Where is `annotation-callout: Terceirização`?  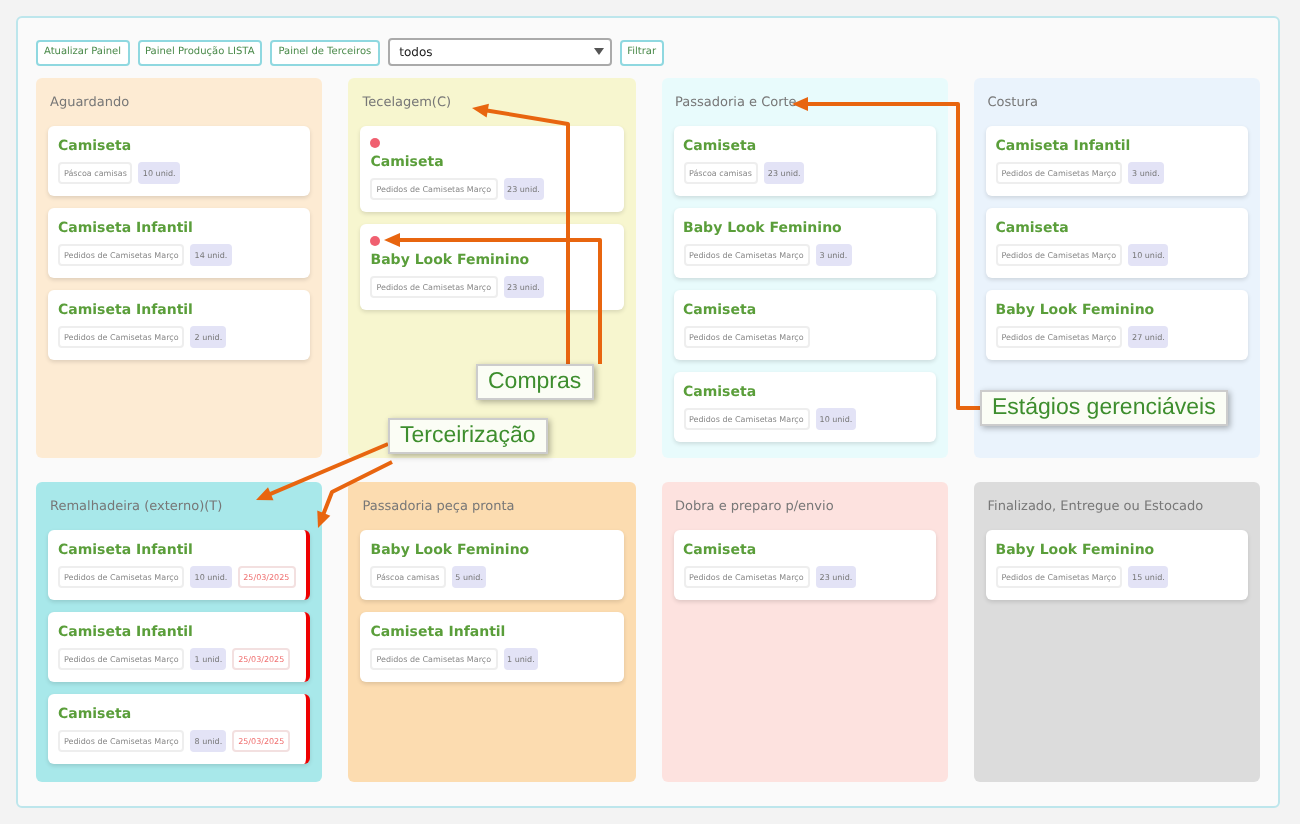 annotation-callout: Terceirização is located at coordinates (468, 436).